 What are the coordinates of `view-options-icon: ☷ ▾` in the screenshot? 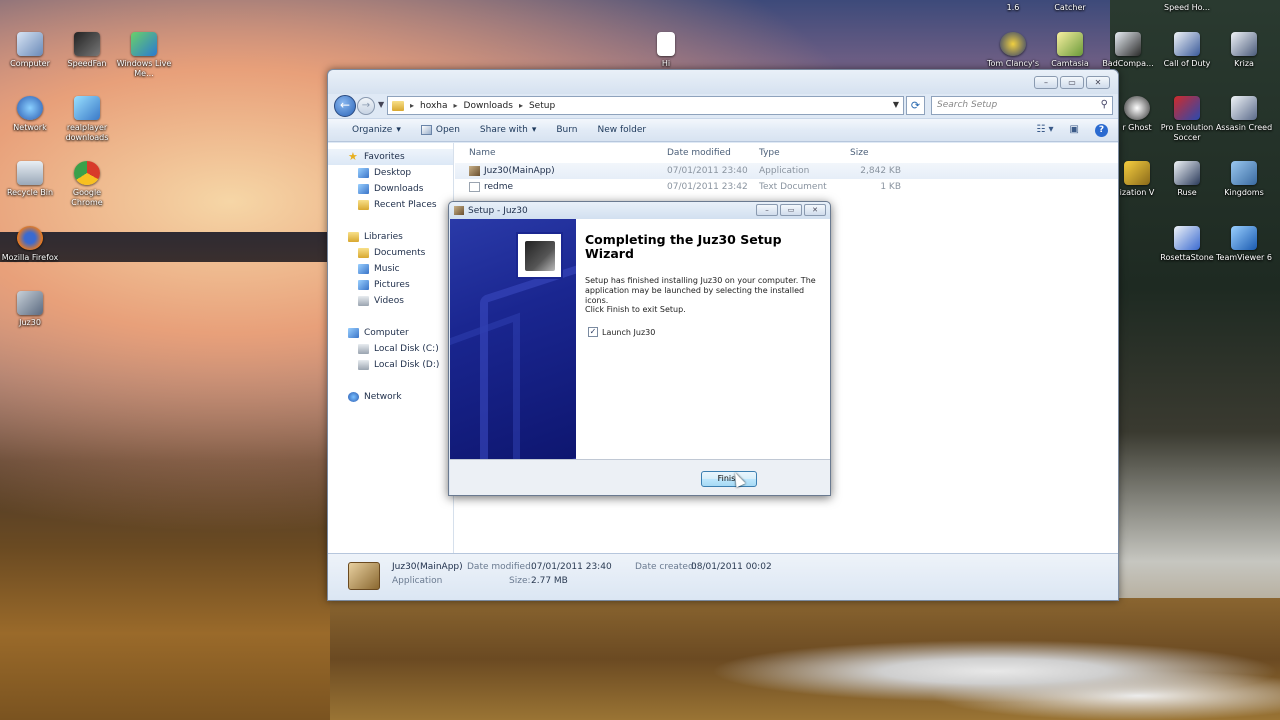 It's located at (1044, 130).